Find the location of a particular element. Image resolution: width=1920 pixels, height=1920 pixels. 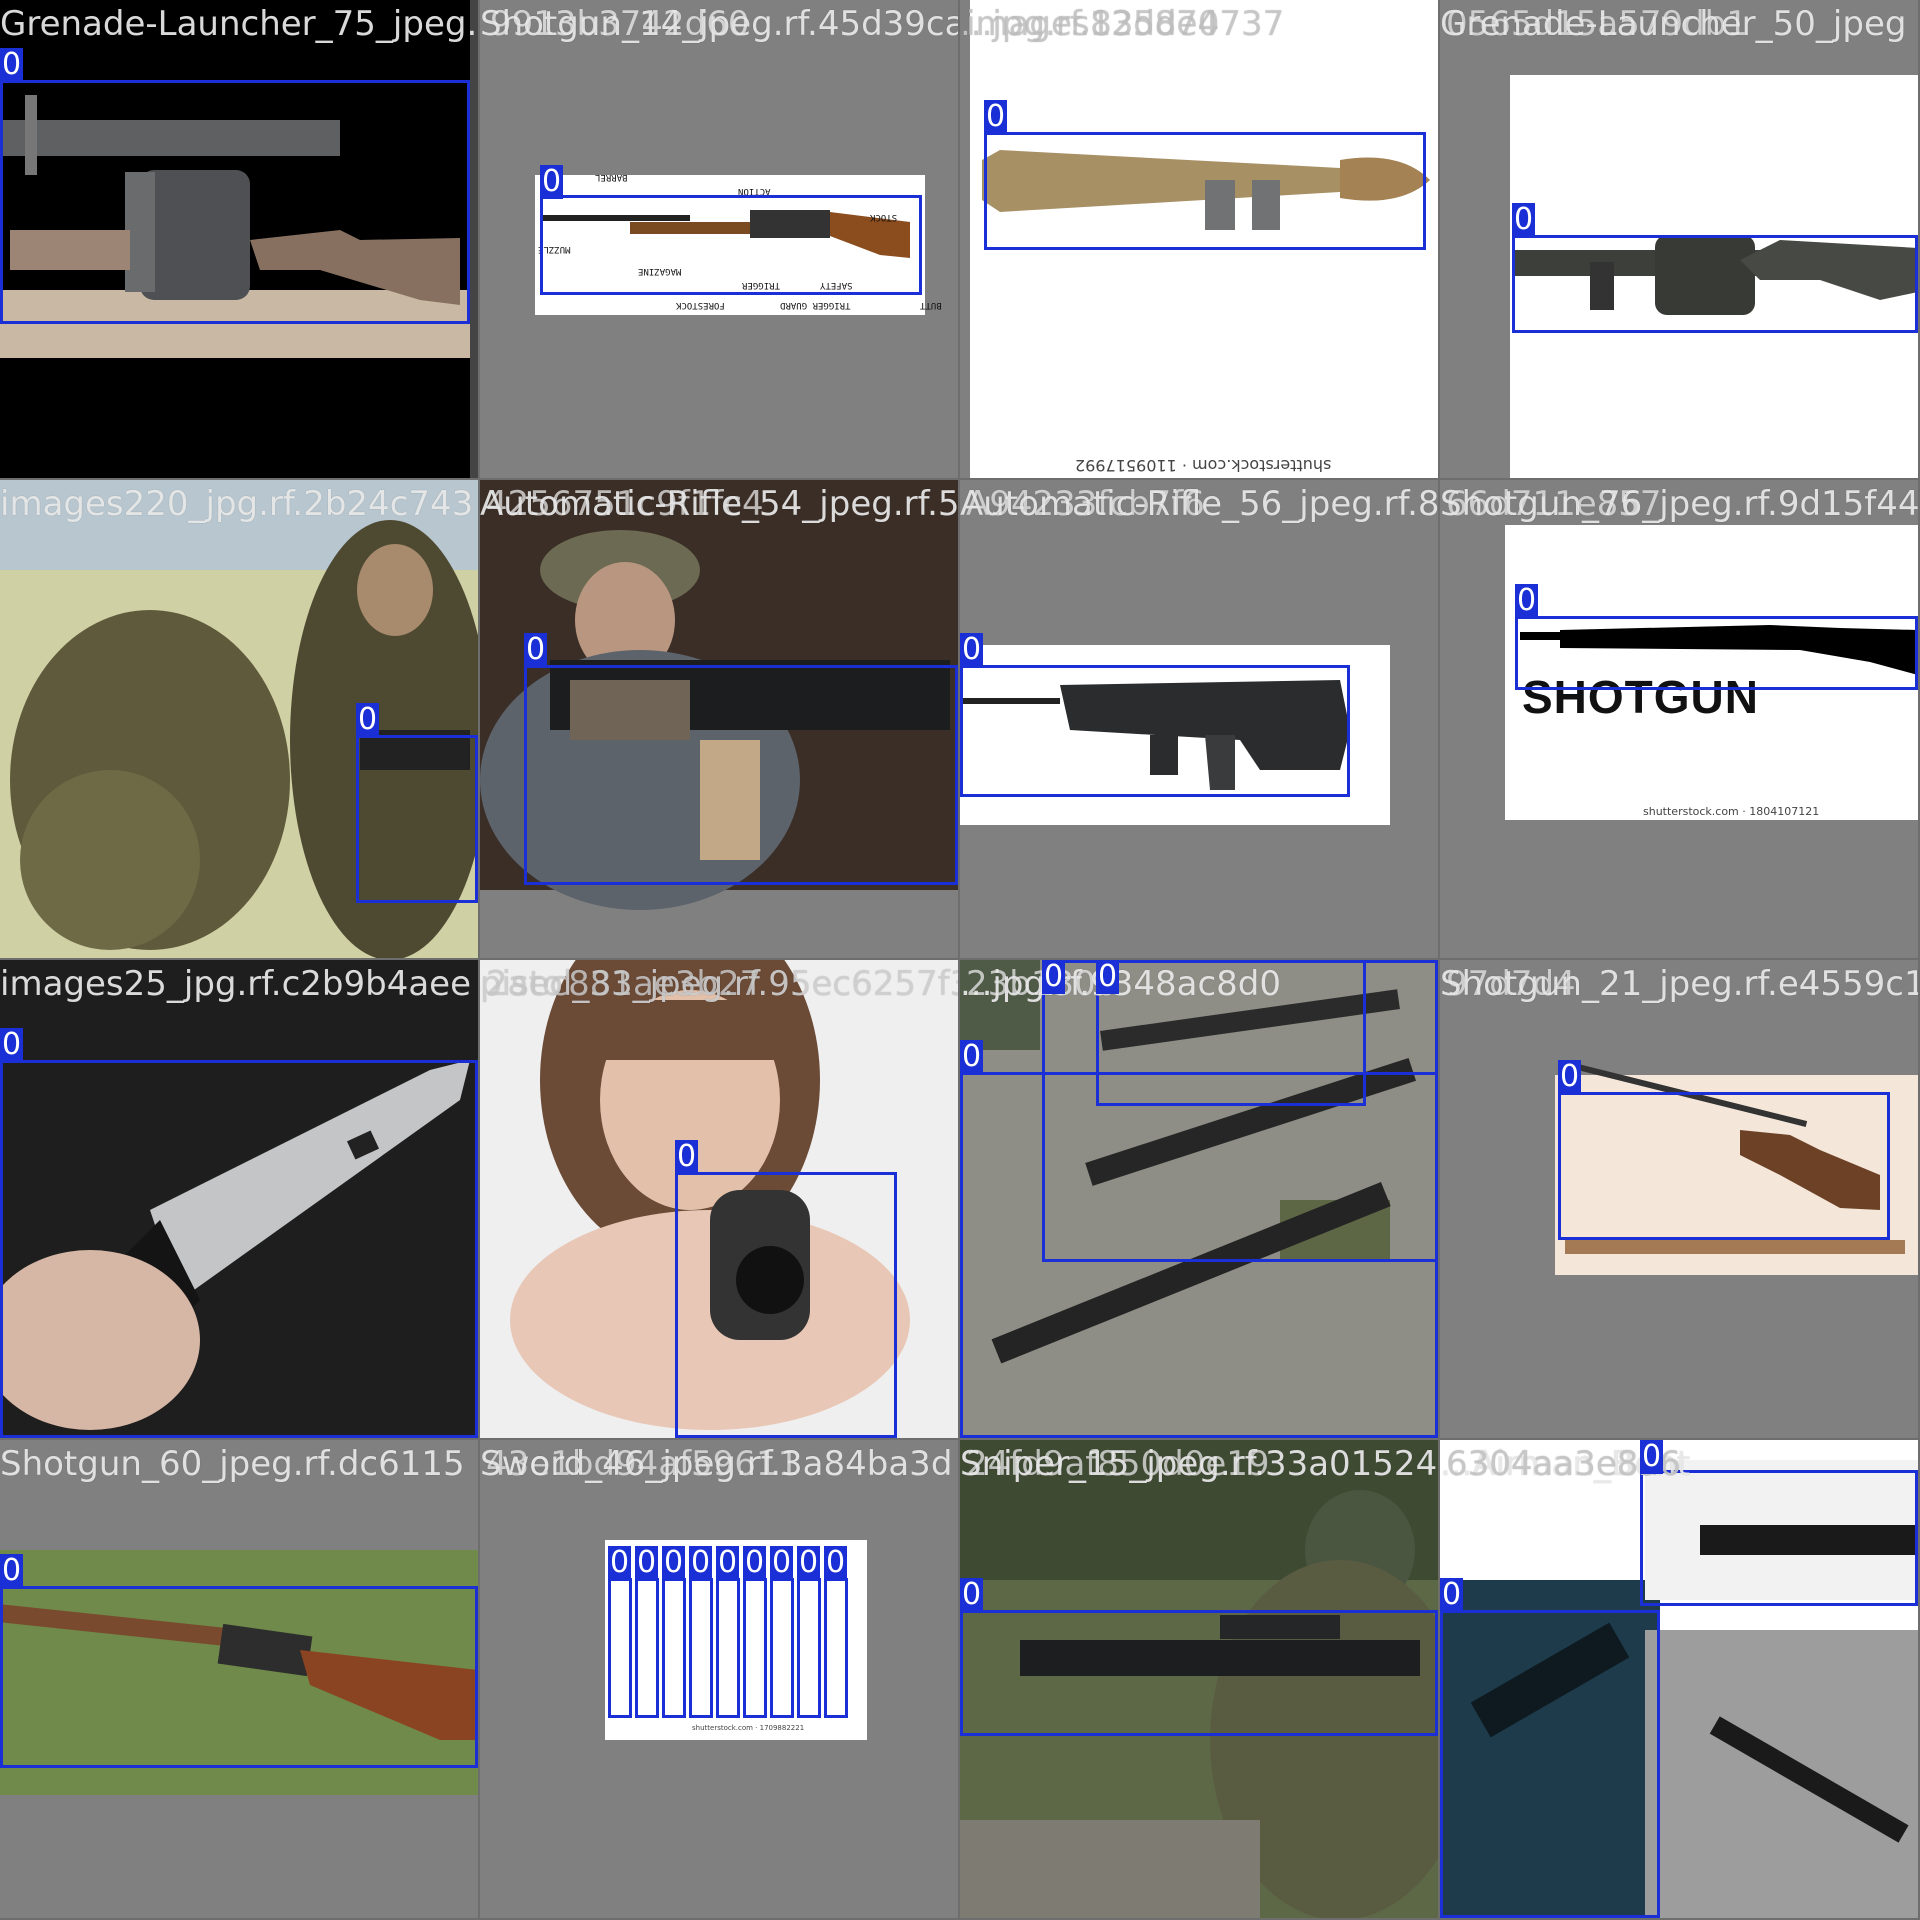

tile-1-part-barrel: BARREL is located at coordinates (611, 177).